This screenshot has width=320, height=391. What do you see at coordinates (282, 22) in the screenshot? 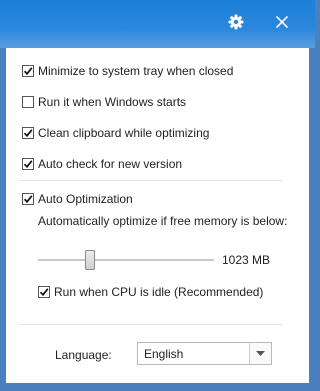
I see `close-icon` at bounding box center [282, 22].